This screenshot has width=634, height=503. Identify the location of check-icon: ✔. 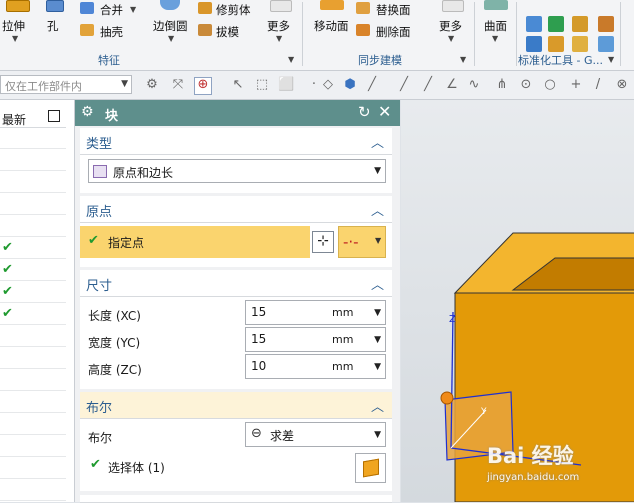
(93, 240).